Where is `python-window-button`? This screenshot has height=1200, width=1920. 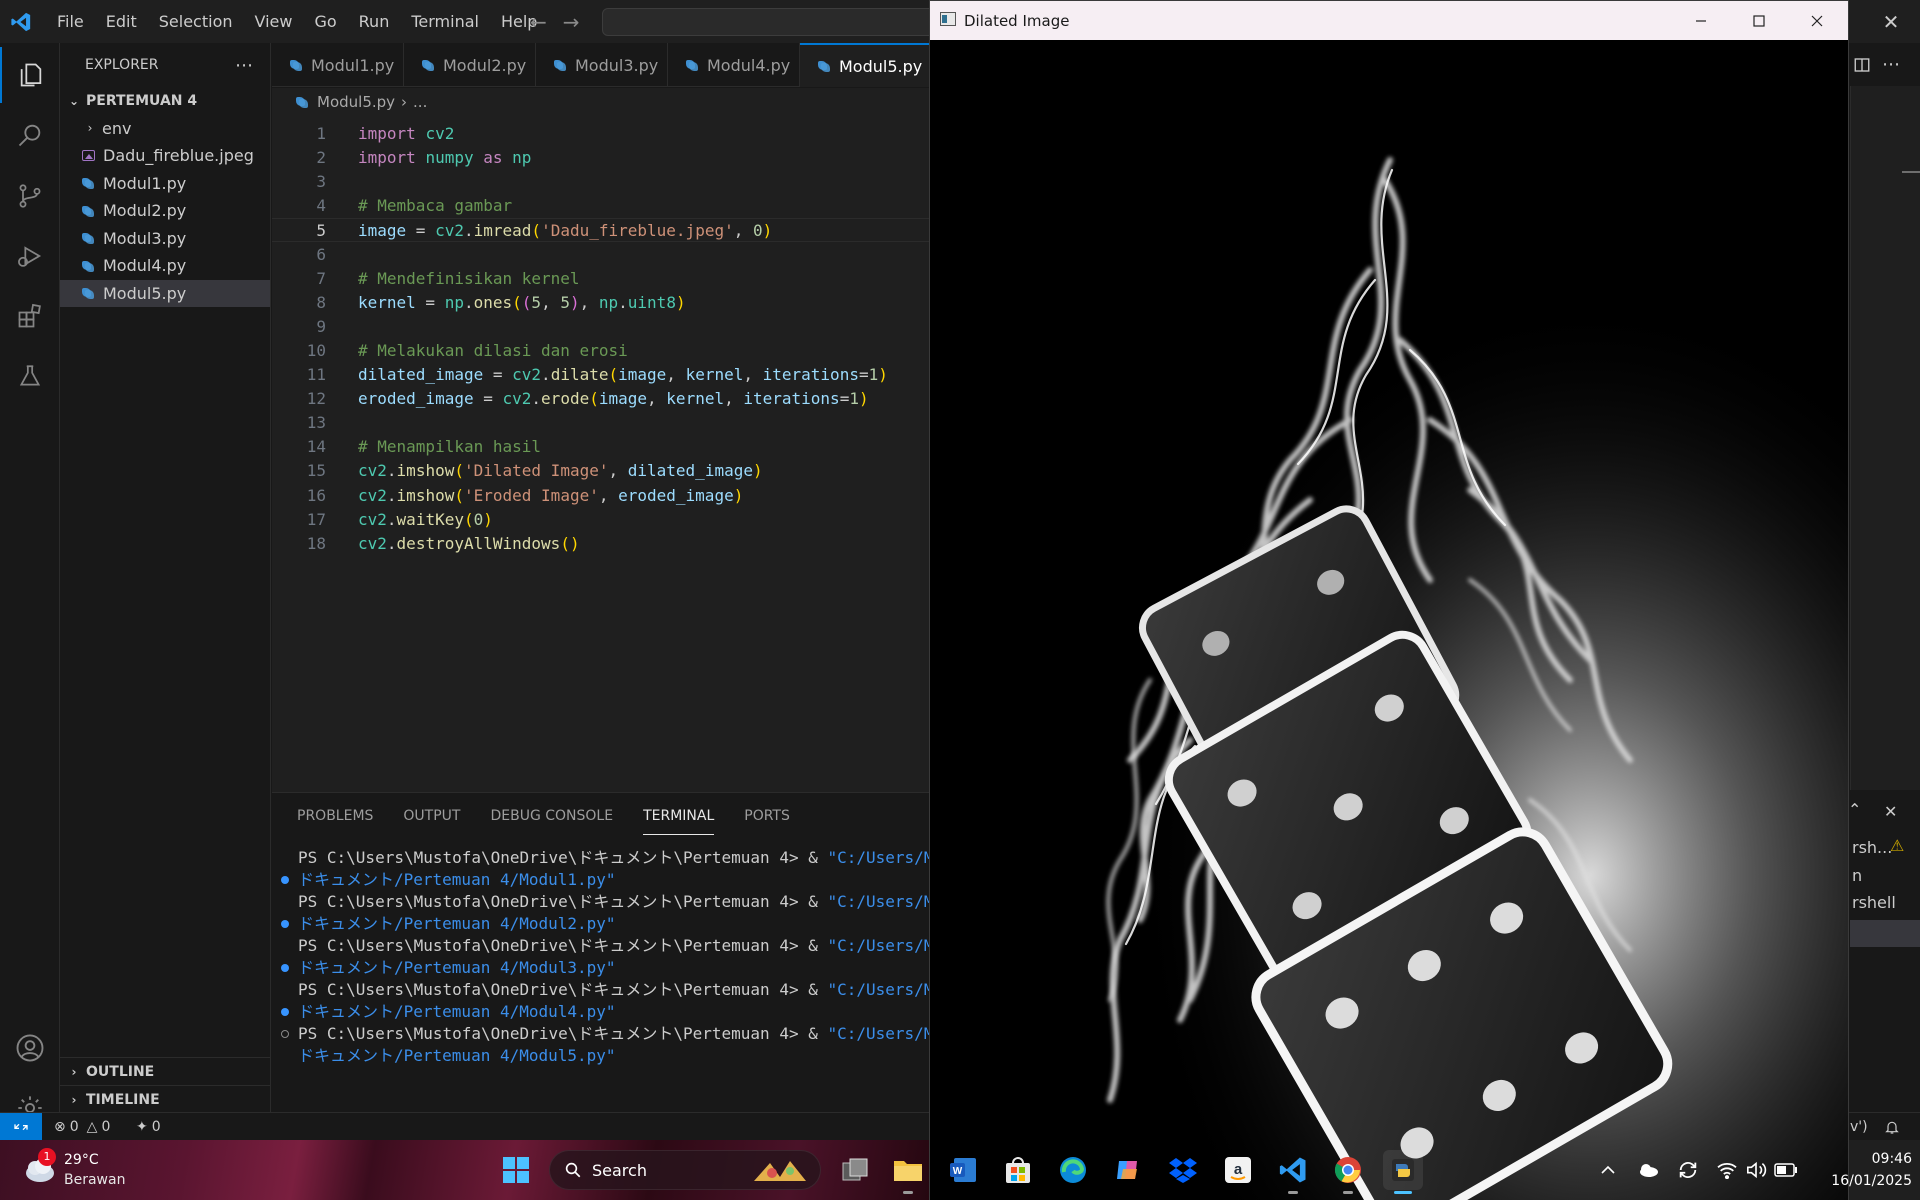
python-window-button is located at coordinates (1403, 1172).